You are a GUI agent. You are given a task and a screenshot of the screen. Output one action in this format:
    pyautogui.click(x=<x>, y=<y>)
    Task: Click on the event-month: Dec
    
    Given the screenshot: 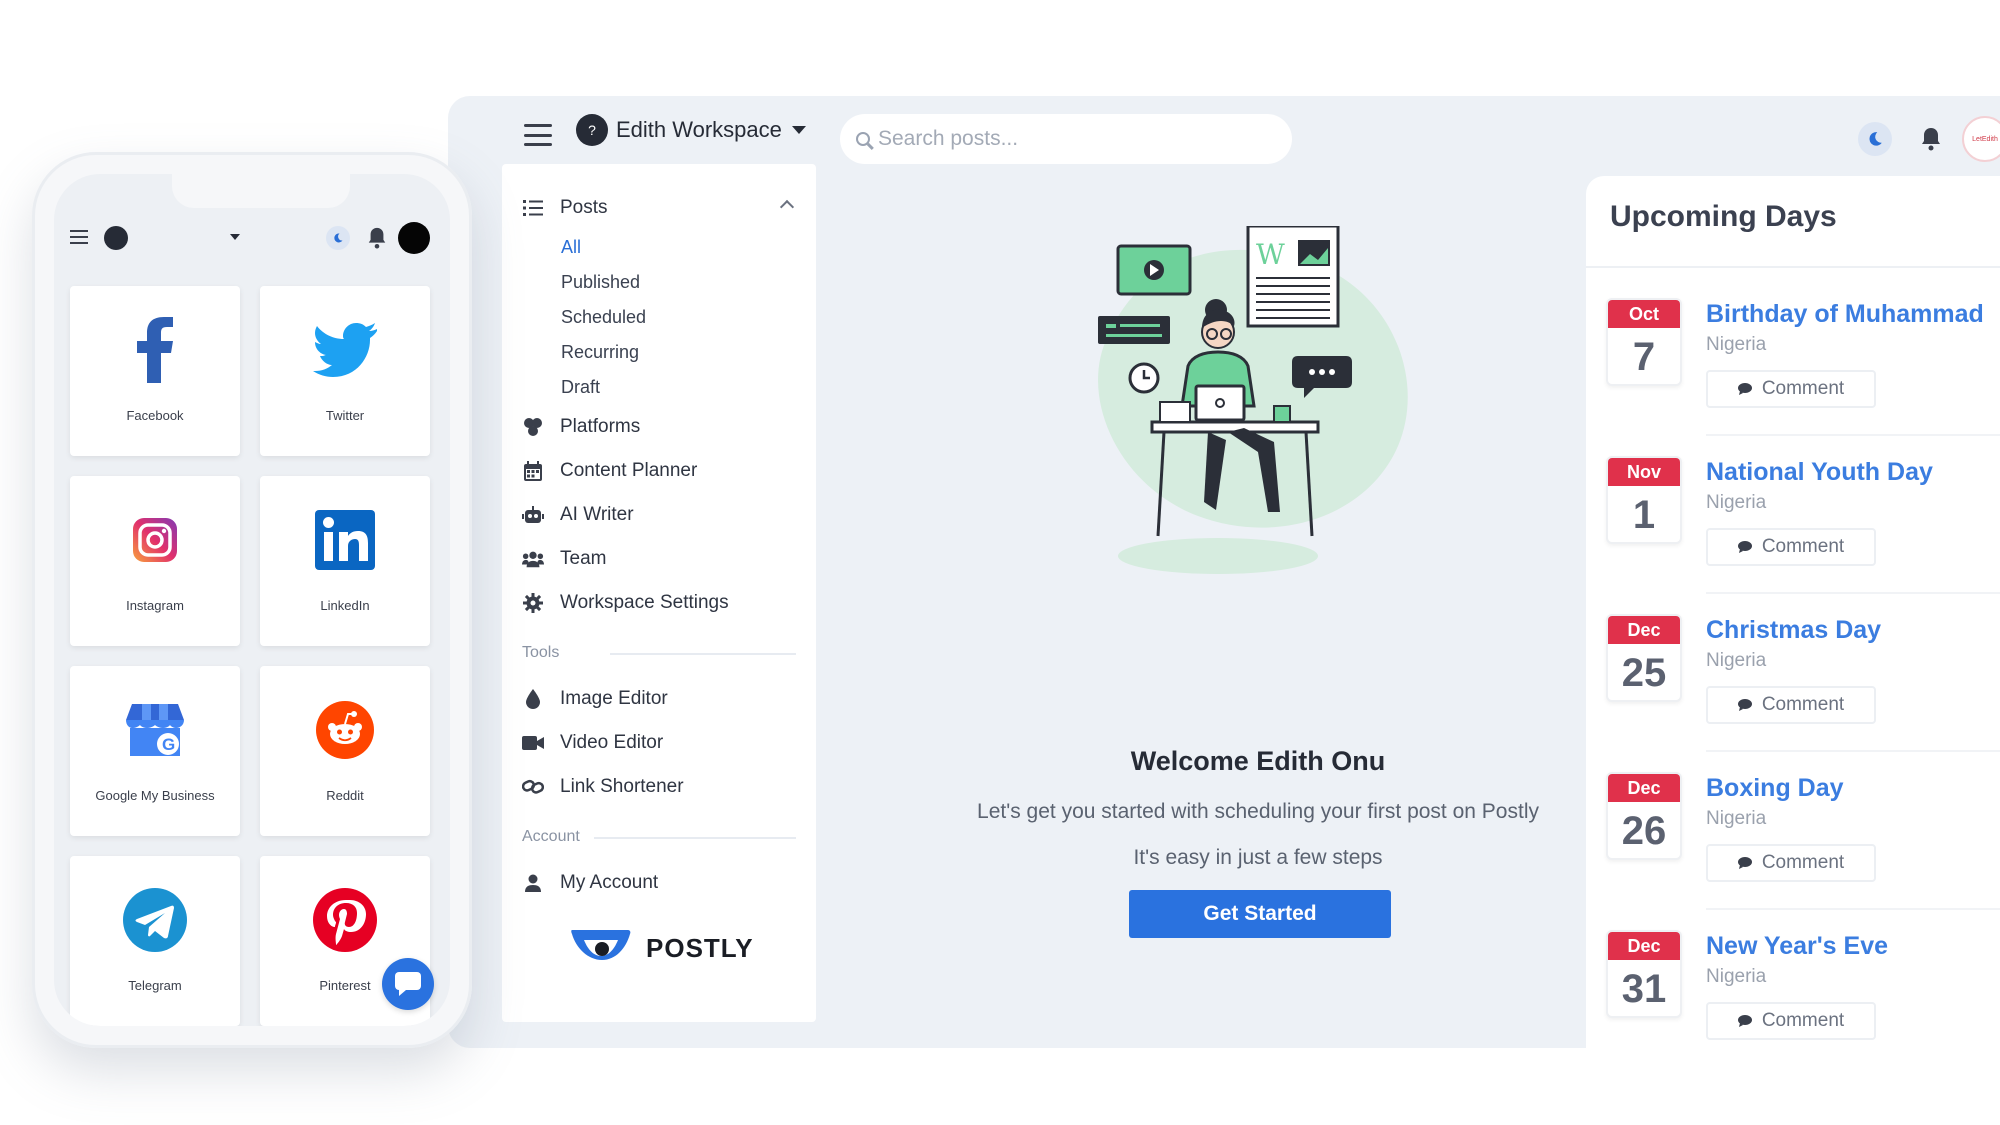 What is the action you would take?
    pyautogui.click(x=1644, y=946)
    